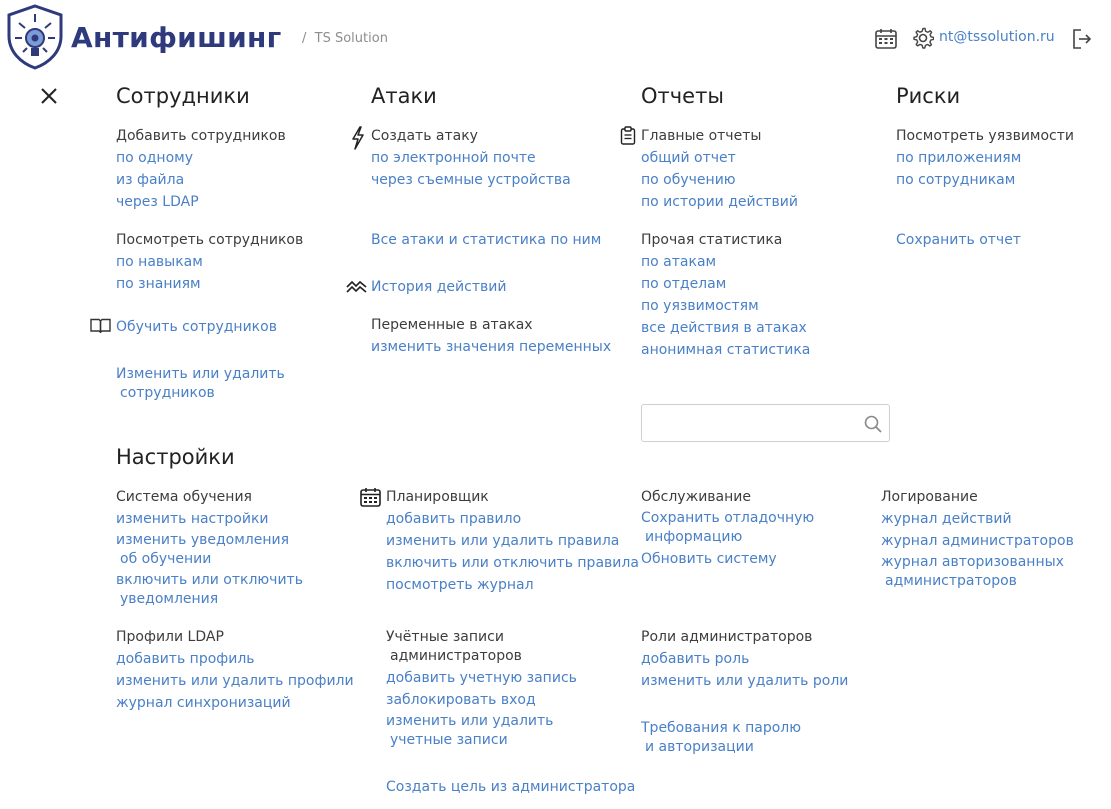 The height and width of the screenshot is (809, 1111). I want to click on book-icon, so click(100, 325).